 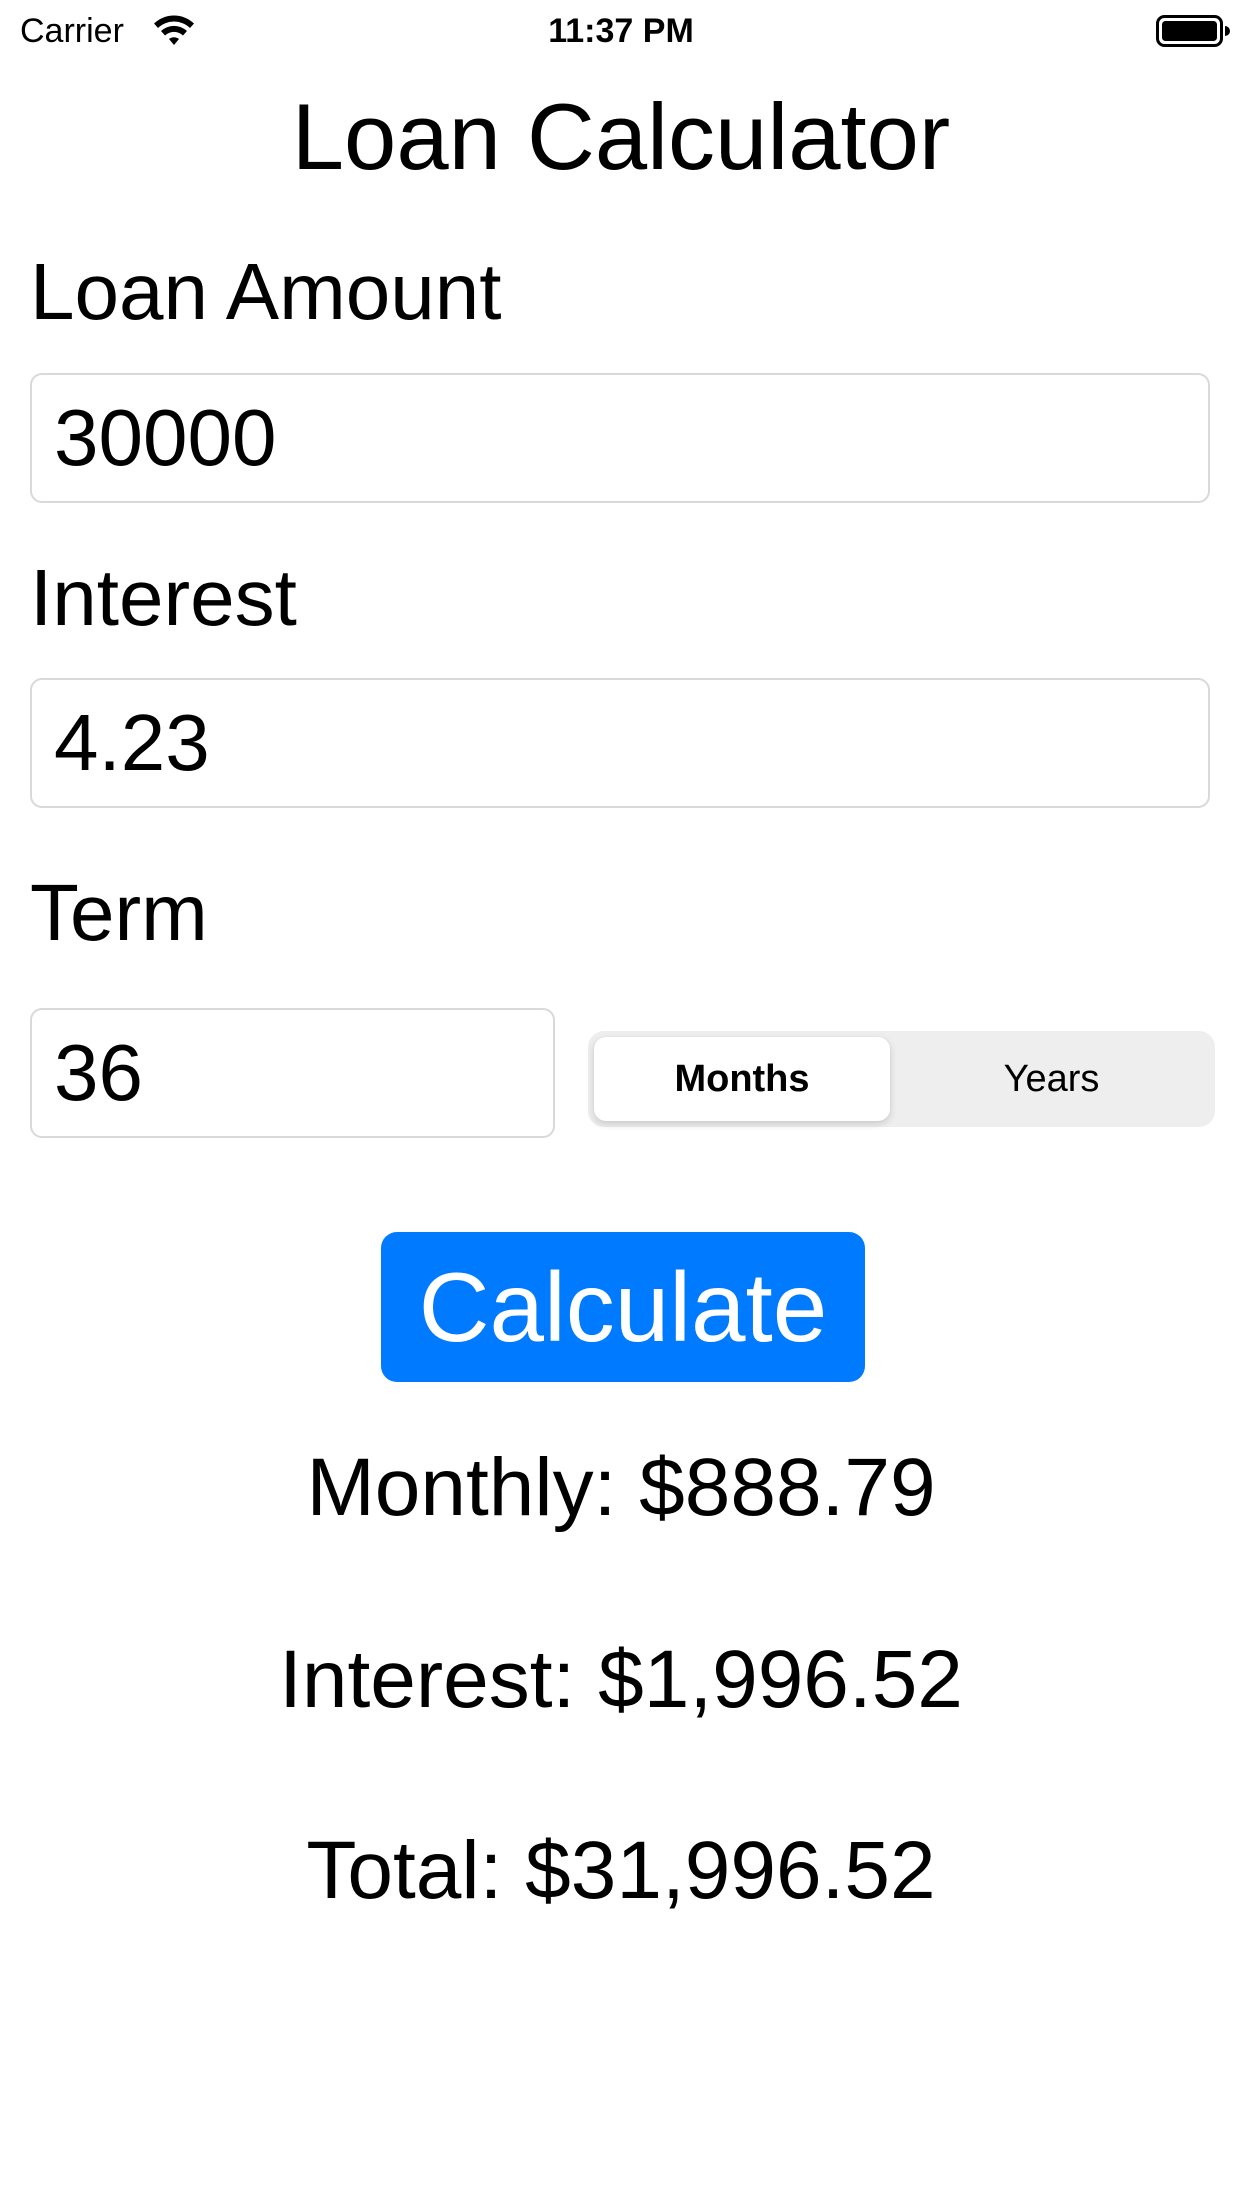 I want to click on battery-icon, so click(x=1193, y=31).